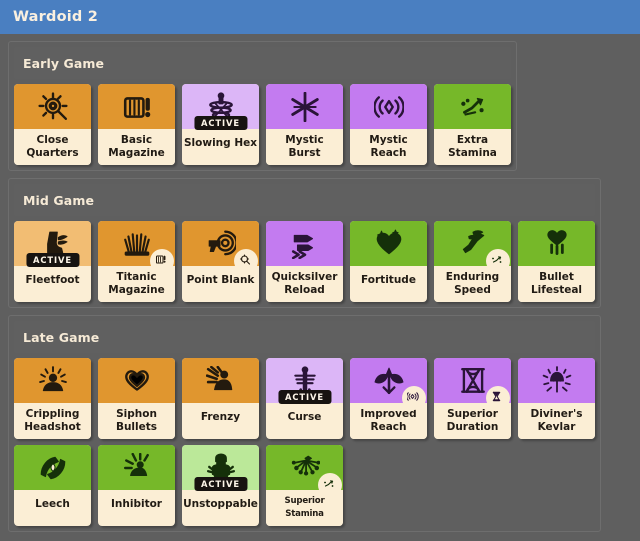 This screenshot has height=541, width=640. I want to click on perk-card: Leech, so click(52, 485).